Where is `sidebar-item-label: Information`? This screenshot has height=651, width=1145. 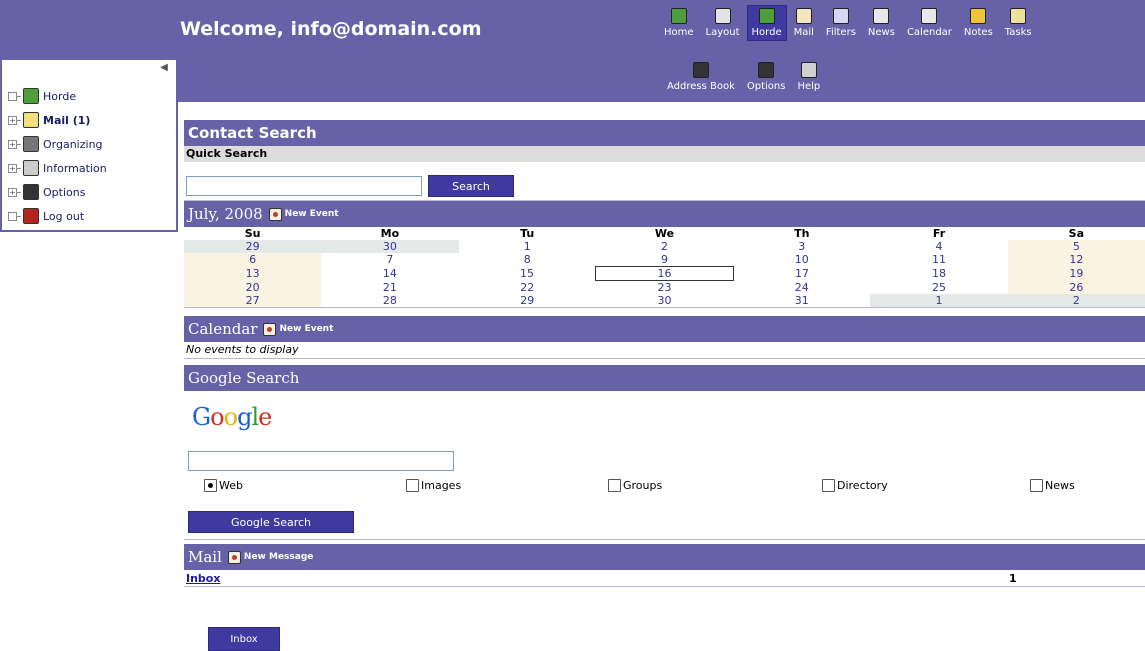
sidebar-item-label: Information is located at coordinates (75, 168).